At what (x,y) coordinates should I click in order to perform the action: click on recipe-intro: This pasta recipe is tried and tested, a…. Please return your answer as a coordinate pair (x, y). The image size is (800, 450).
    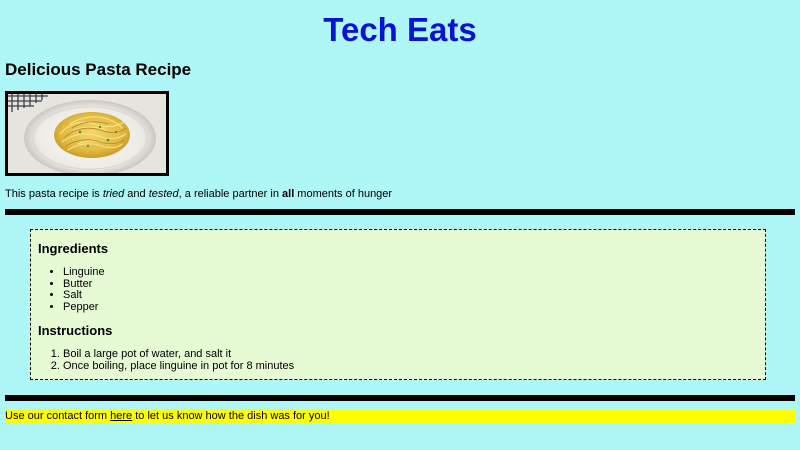
    Looking at the image, I should click on (198, 194).